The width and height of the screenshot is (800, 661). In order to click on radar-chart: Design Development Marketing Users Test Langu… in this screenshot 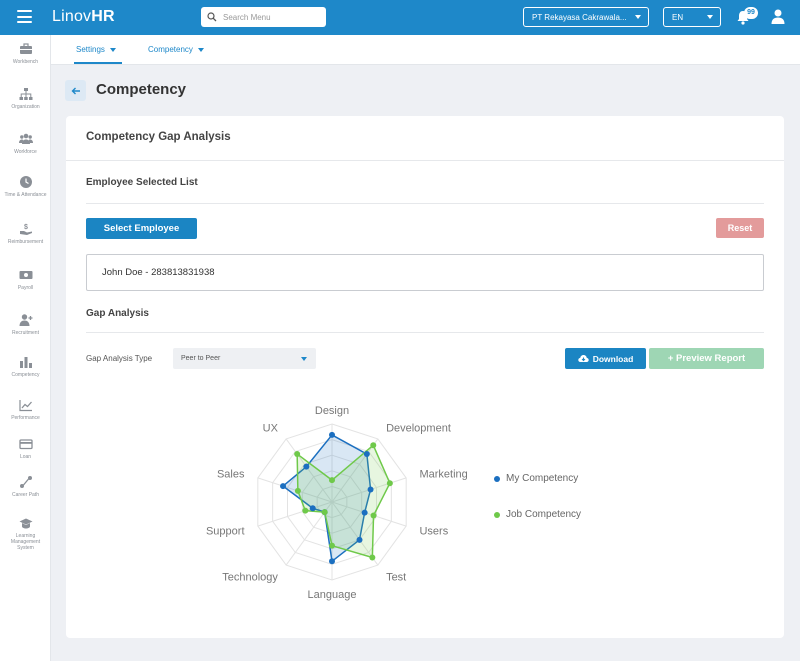, I will do `click(337, 503)`.